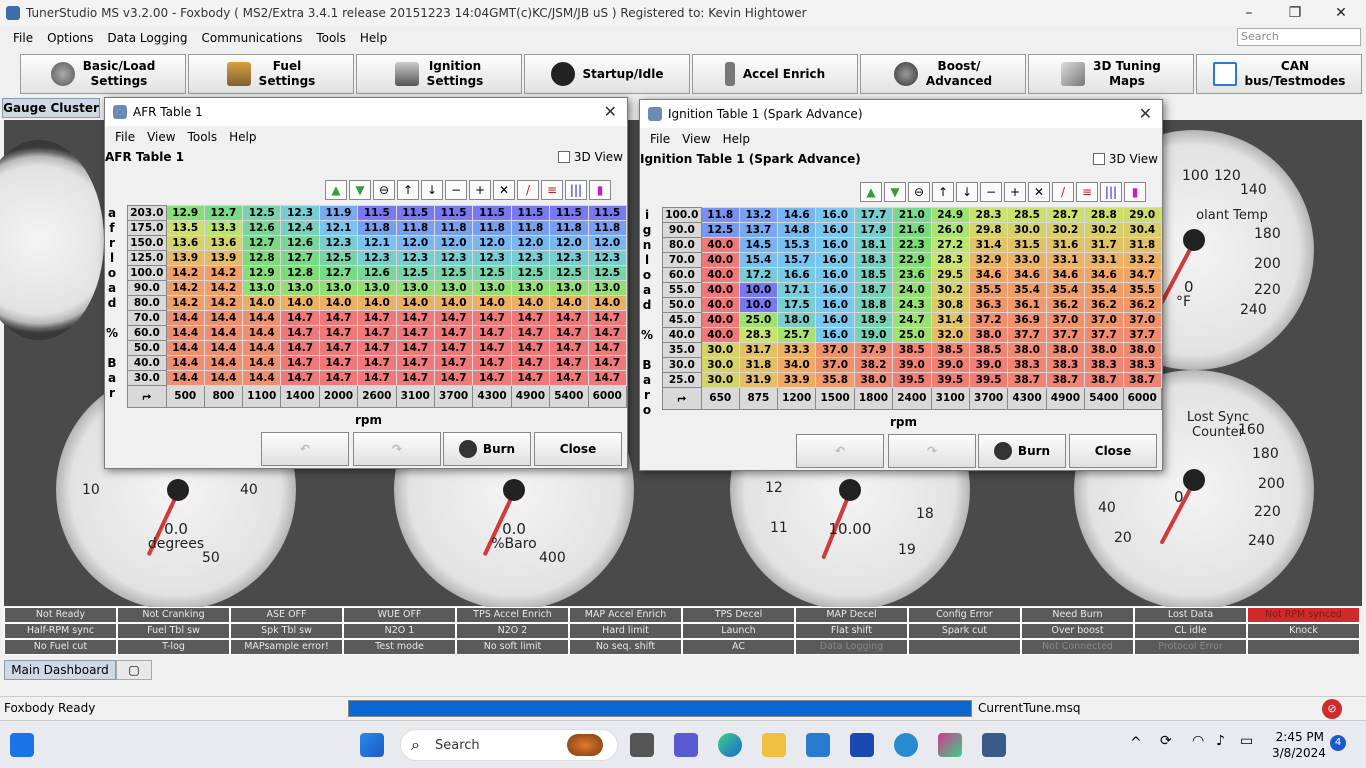  I want to click on table-cell: 39.5, so click(950, 380).